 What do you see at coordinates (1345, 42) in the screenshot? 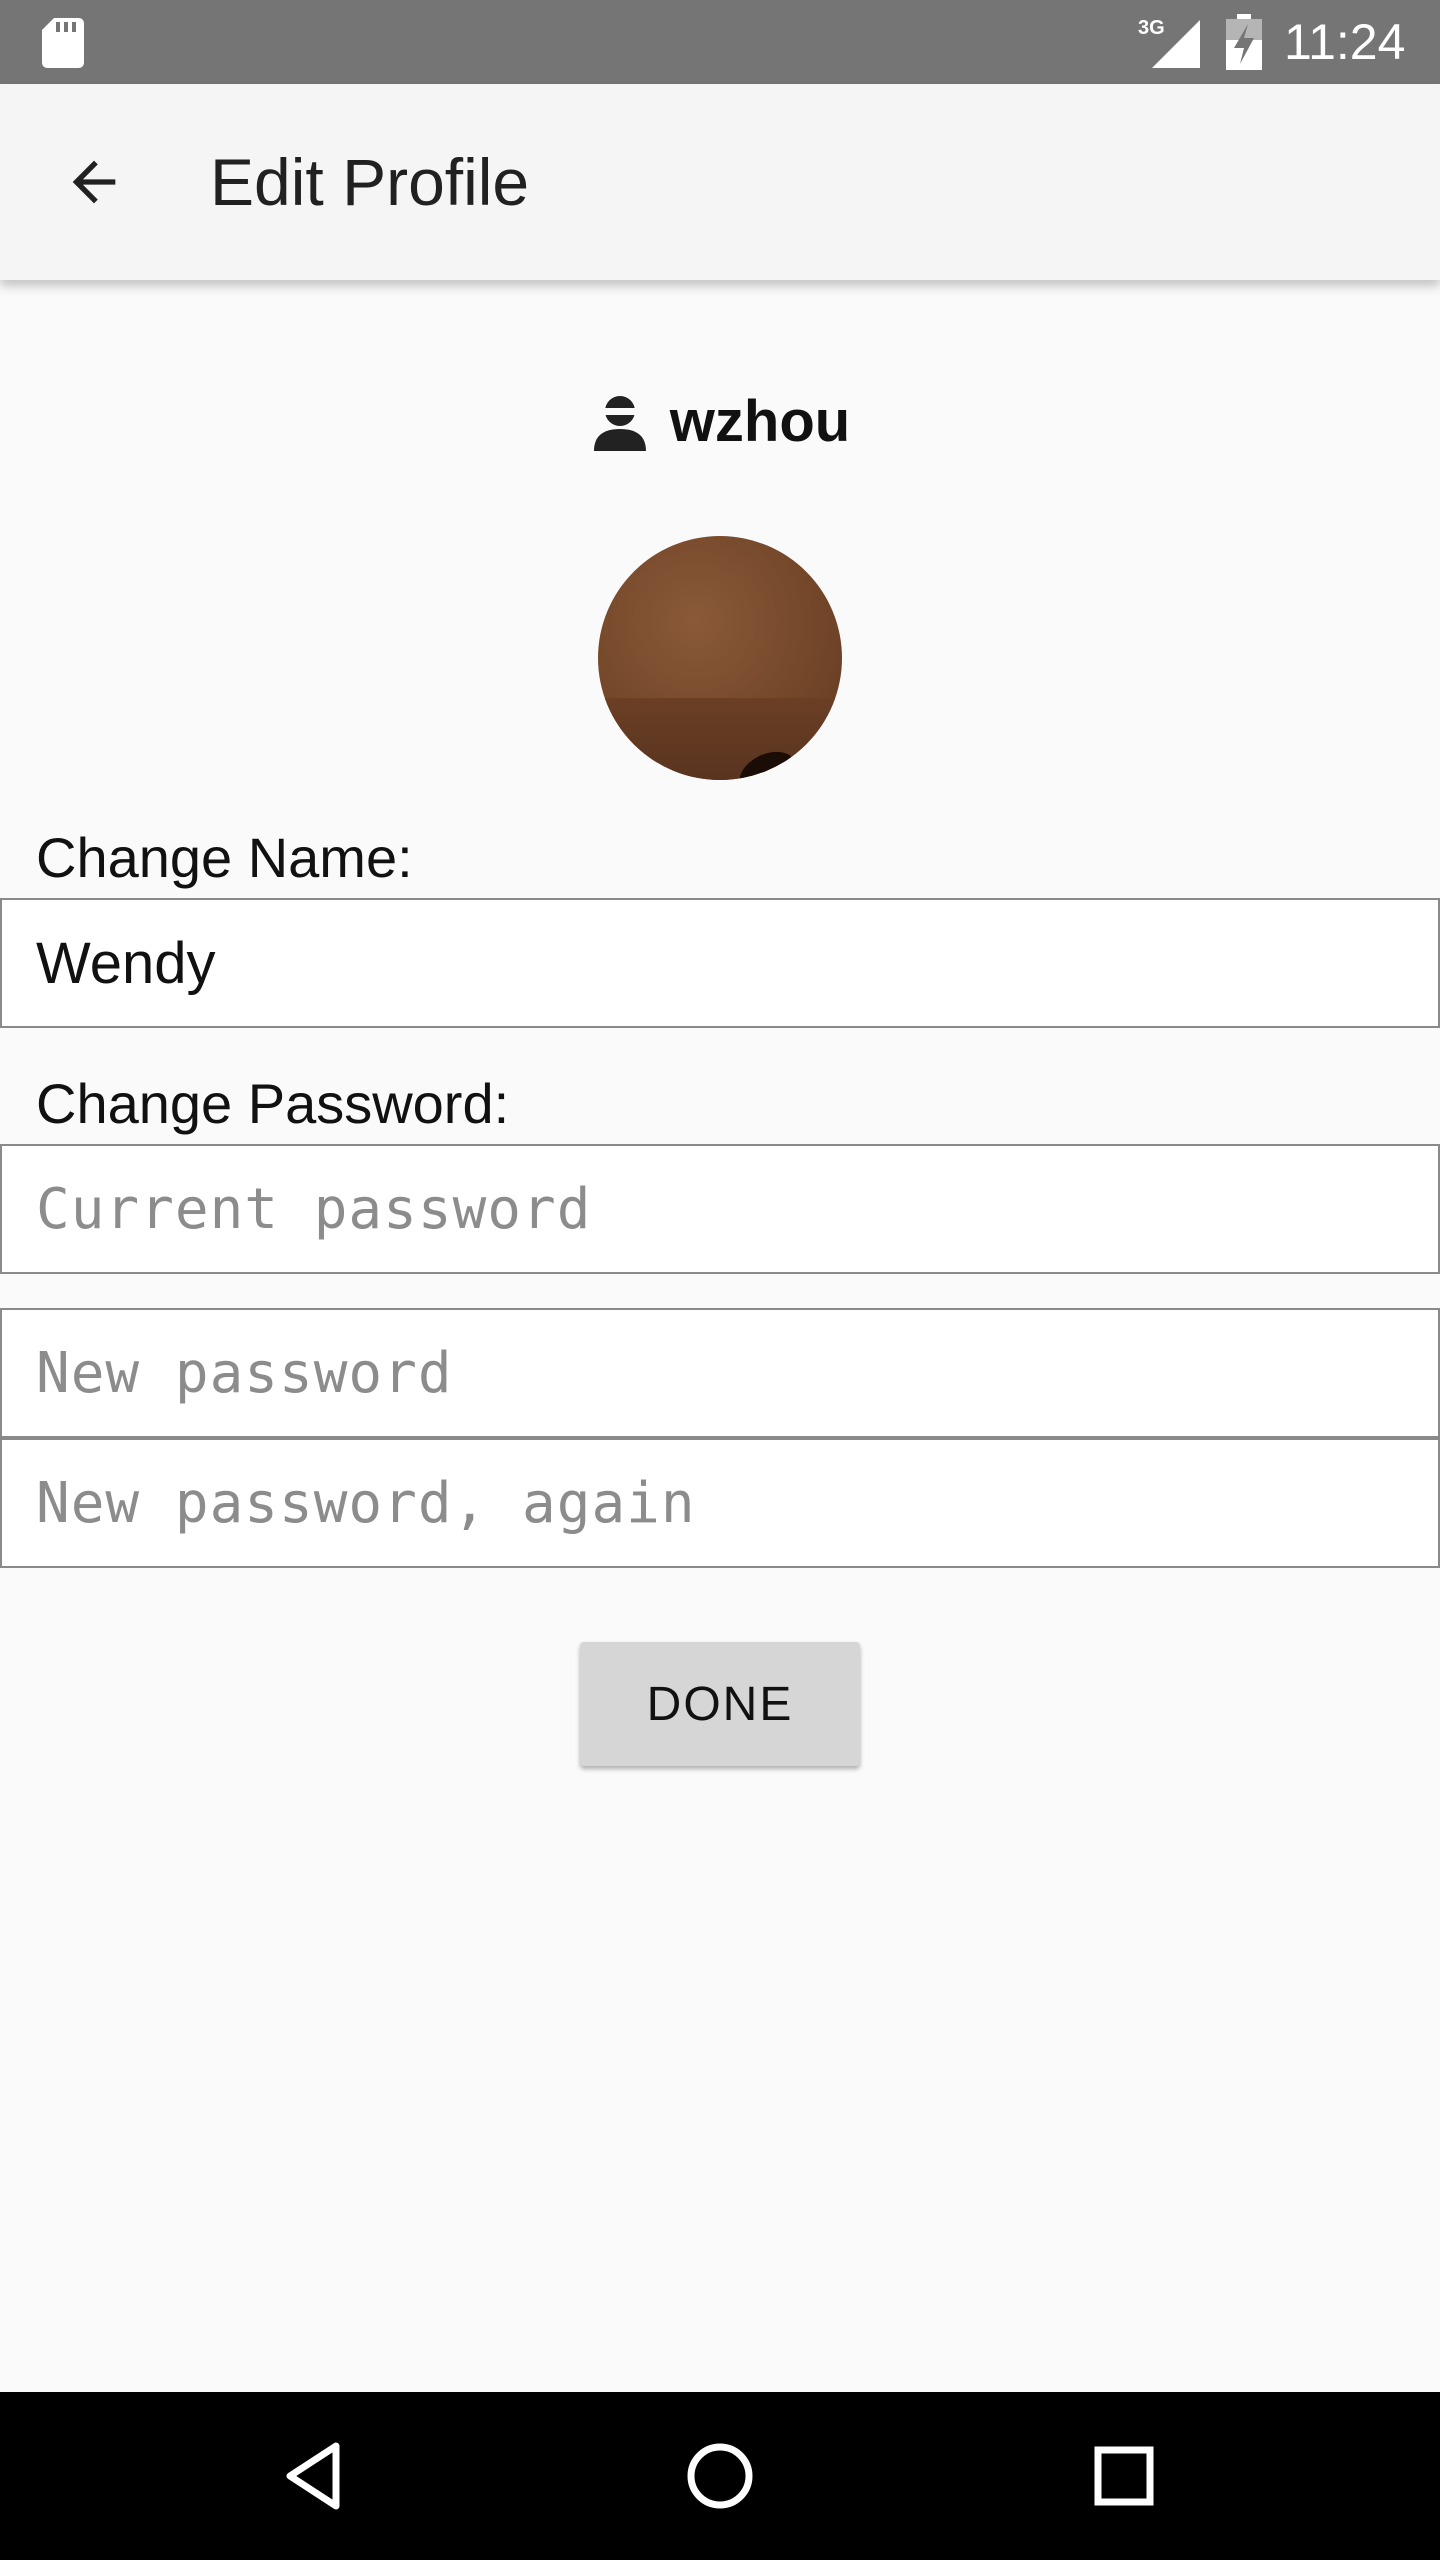
I see `status-time: 11:24` at bounding box center [1345, 42].